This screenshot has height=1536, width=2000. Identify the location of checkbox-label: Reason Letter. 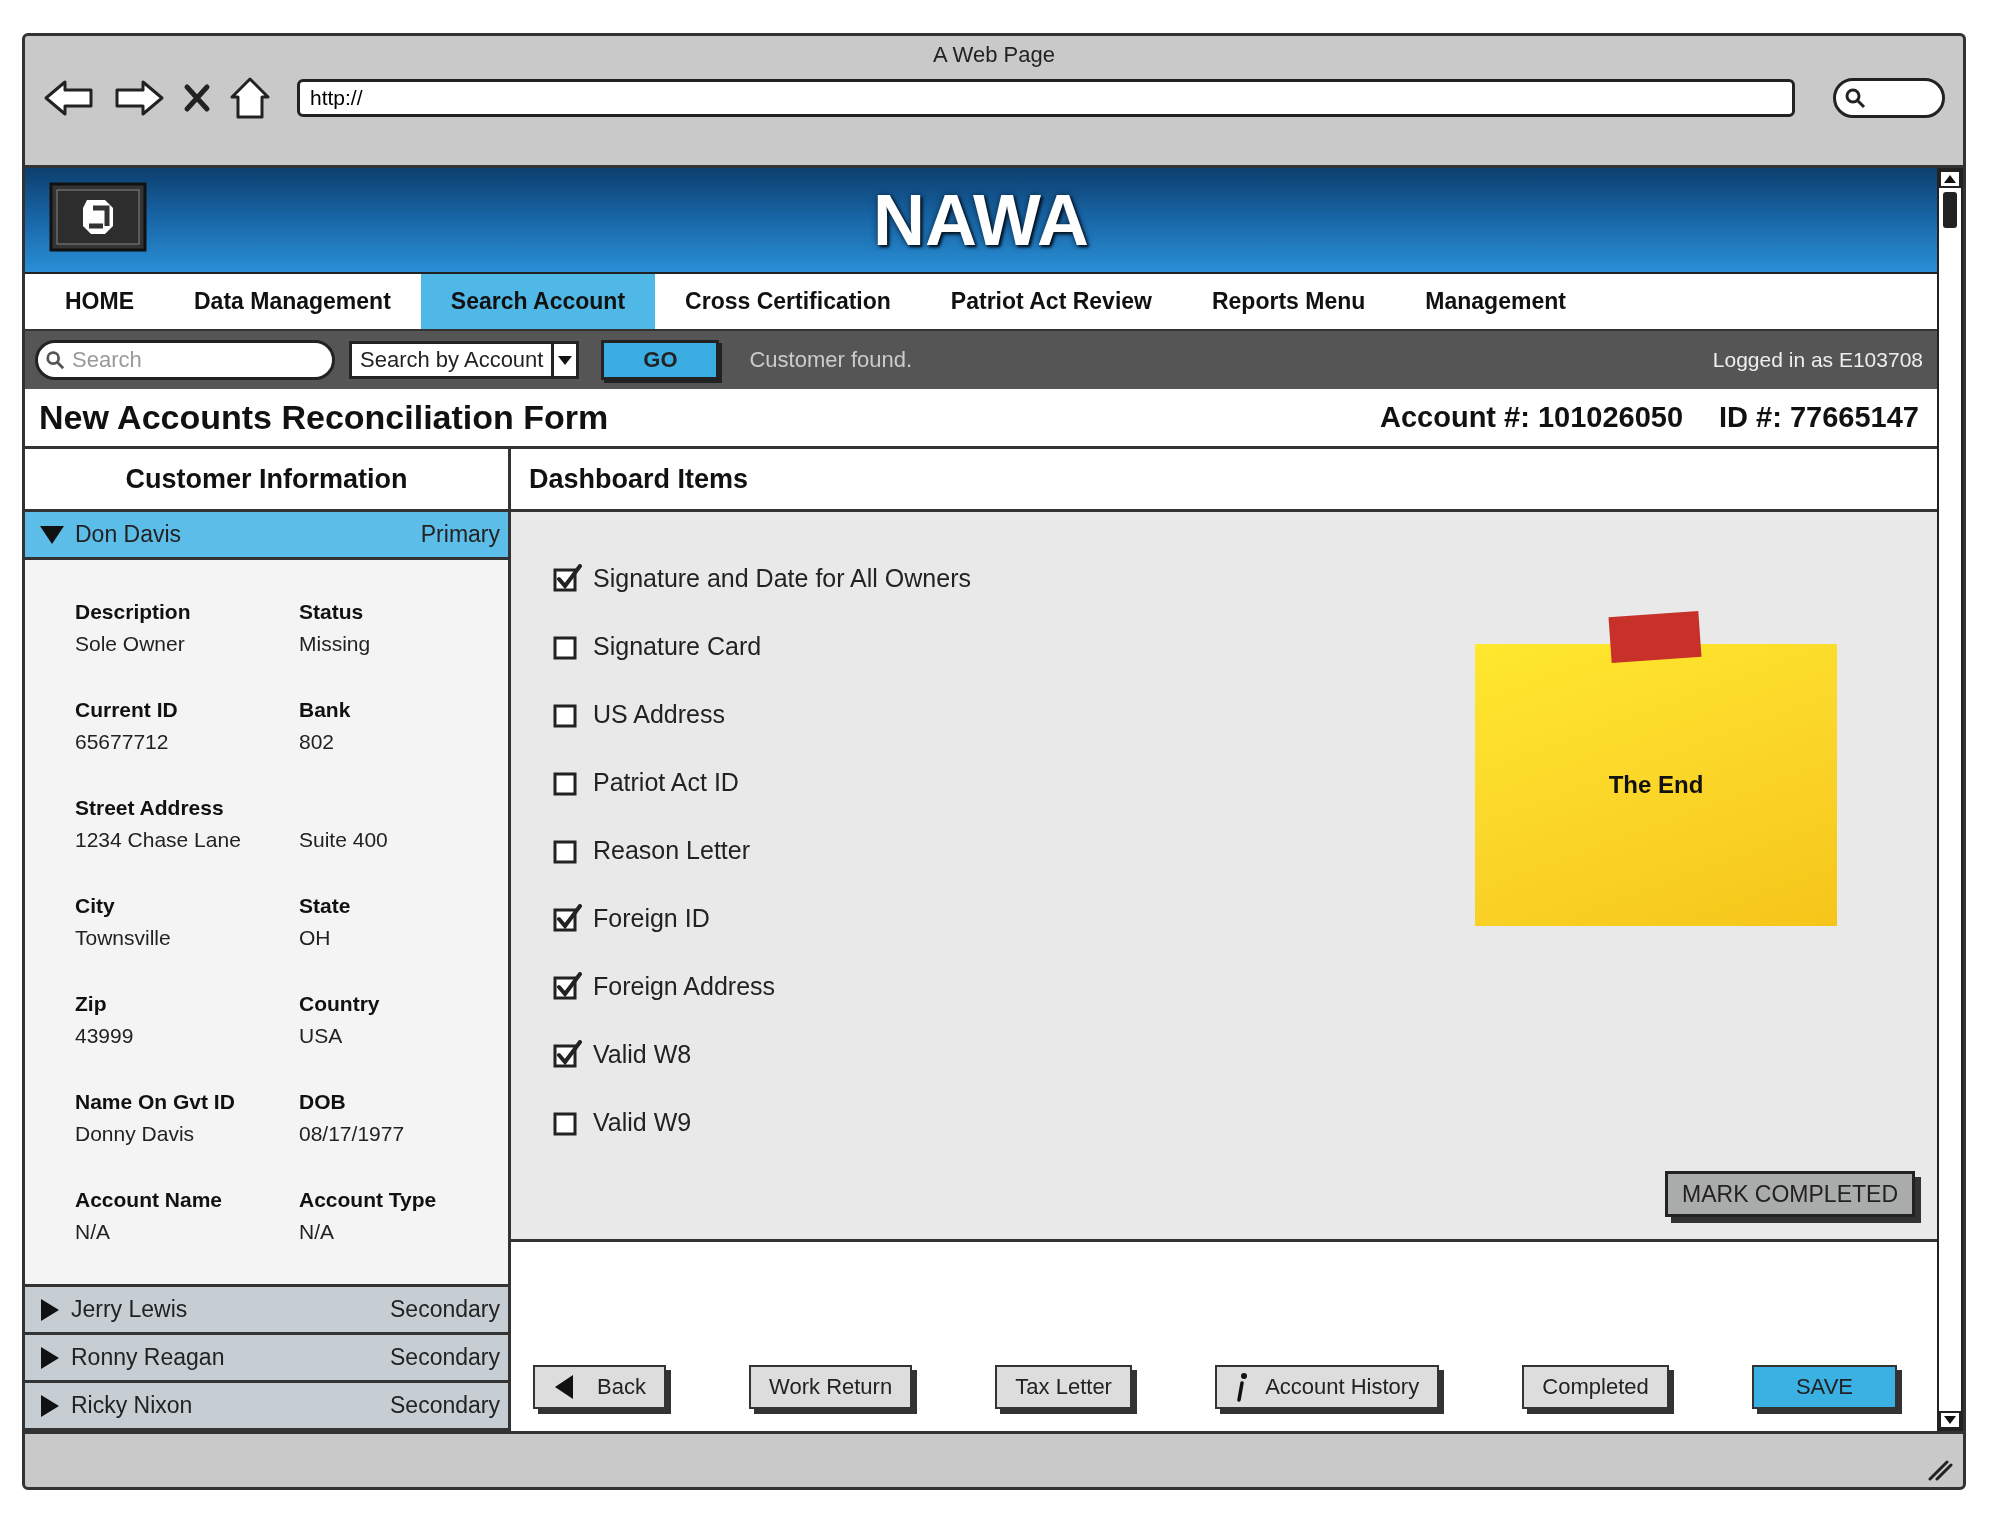
(672, 850).